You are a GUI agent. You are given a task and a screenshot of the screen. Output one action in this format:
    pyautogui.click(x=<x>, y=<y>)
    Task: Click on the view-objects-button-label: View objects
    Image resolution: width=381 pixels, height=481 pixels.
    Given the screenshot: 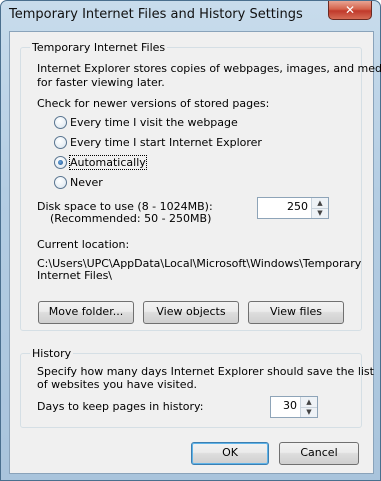 What is the action you would take?
    pyautogui.click(x=191, y=311)
    